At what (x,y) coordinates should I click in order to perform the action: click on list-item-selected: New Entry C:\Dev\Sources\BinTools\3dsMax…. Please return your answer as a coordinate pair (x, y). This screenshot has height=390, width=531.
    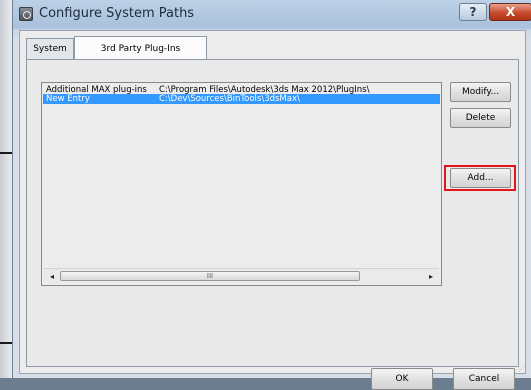
    Looking at the image, I should click on (241, 99).